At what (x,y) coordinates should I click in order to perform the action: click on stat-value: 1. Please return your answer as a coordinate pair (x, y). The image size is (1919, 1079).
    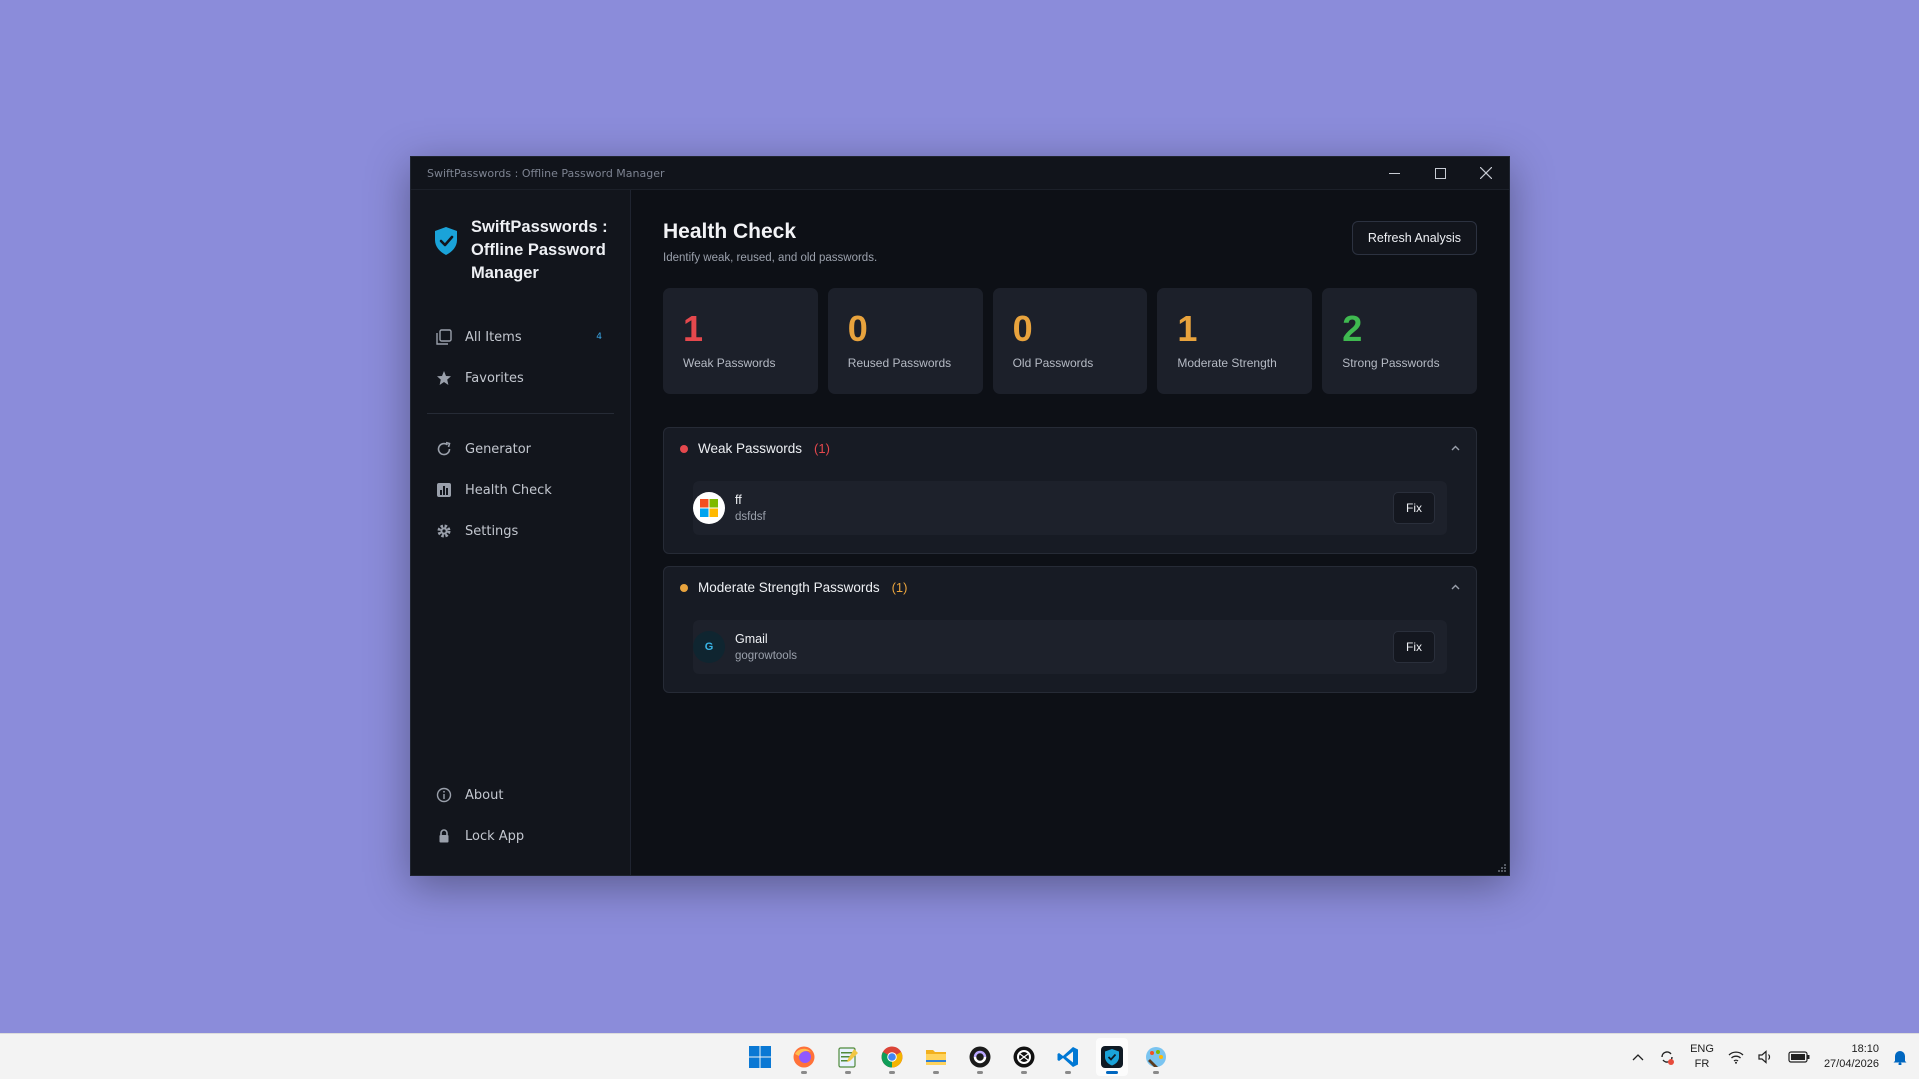
    Looking at the image, I should click on (693, 328).